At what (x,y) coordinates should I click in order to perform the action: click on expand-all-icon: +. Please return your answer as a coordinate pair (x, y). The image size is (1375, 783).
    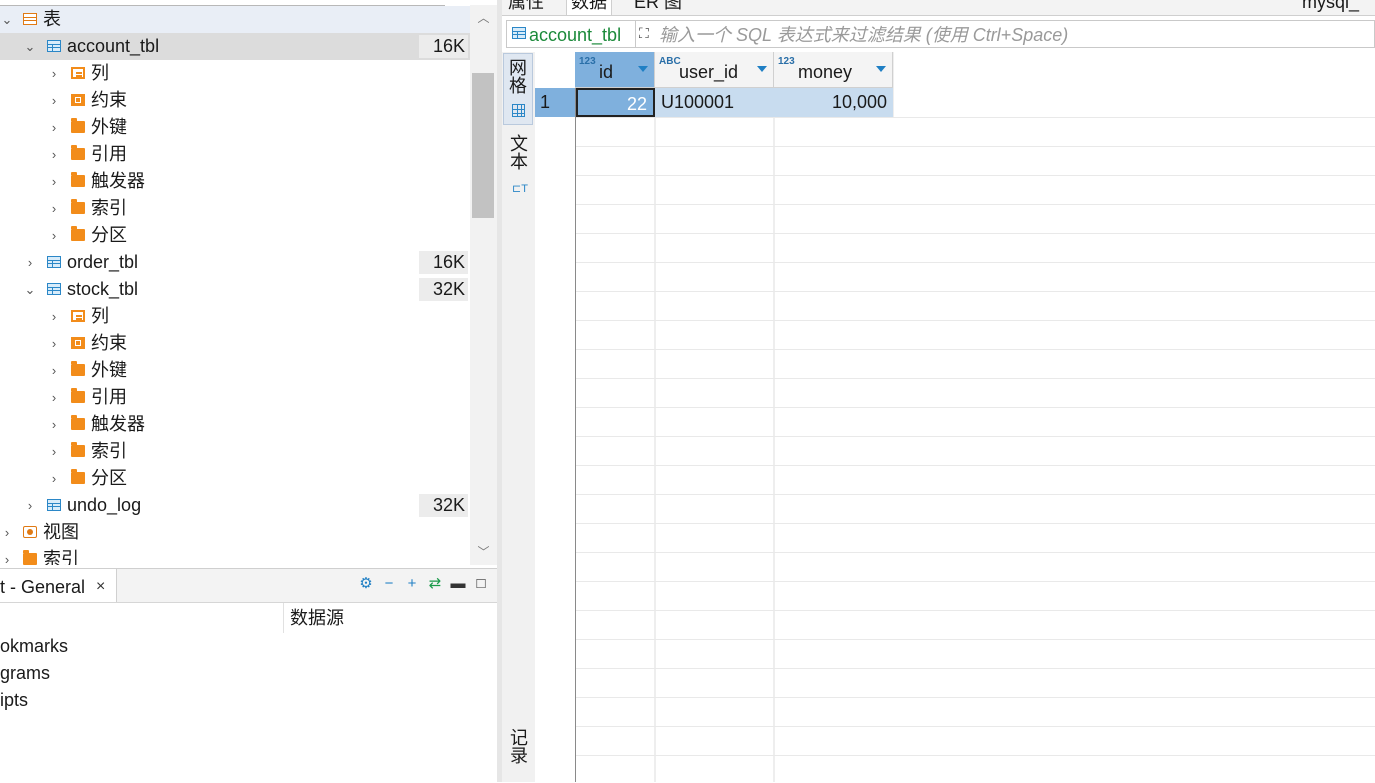
    Looking at the image, I should click on (412, 584).